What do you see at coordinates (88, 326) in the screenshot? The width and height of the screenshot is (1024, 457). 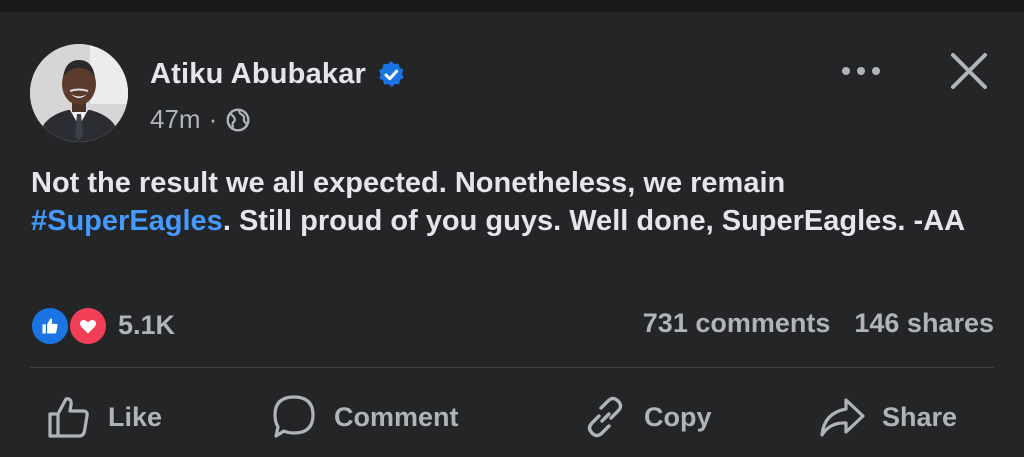 I see `love-reaction-icon` at bounding box center [88, 326].